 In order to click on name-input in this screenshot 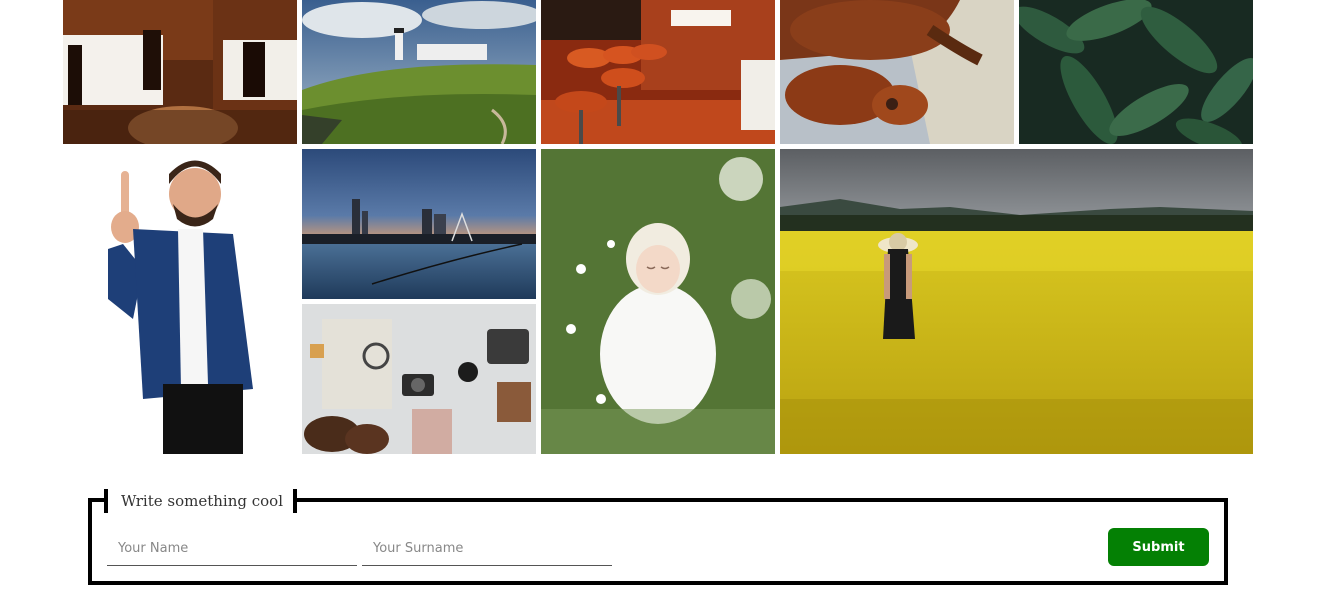, I will do `click(232, 549)`.